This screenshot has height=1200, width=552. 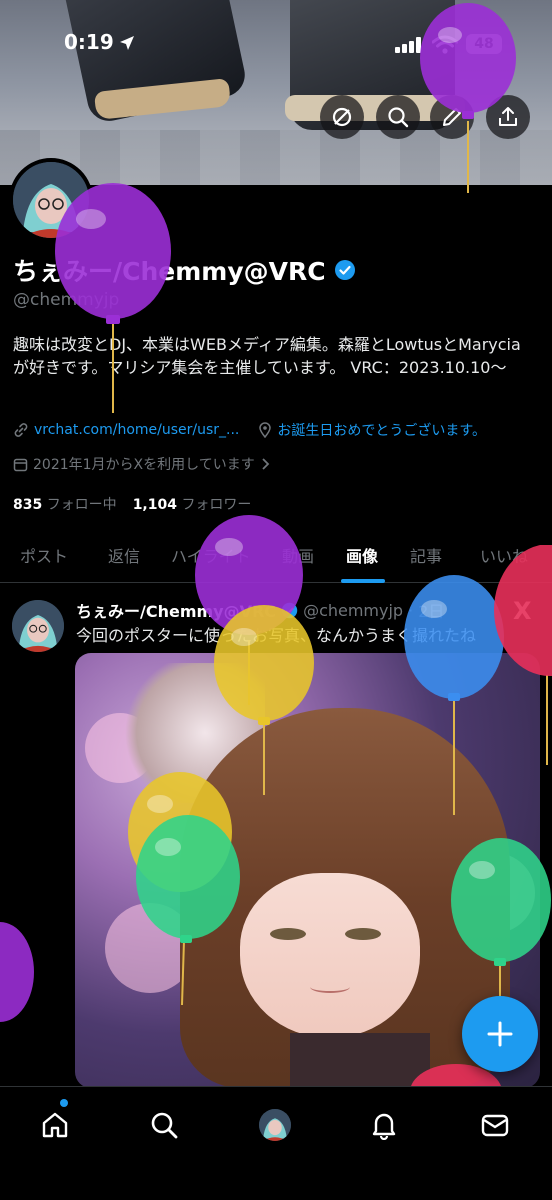 What do you see at coordinates (353, 610) in the screenshot?
I see `post-author-handle: @chemmyjp` at bounding box center [353, 610].